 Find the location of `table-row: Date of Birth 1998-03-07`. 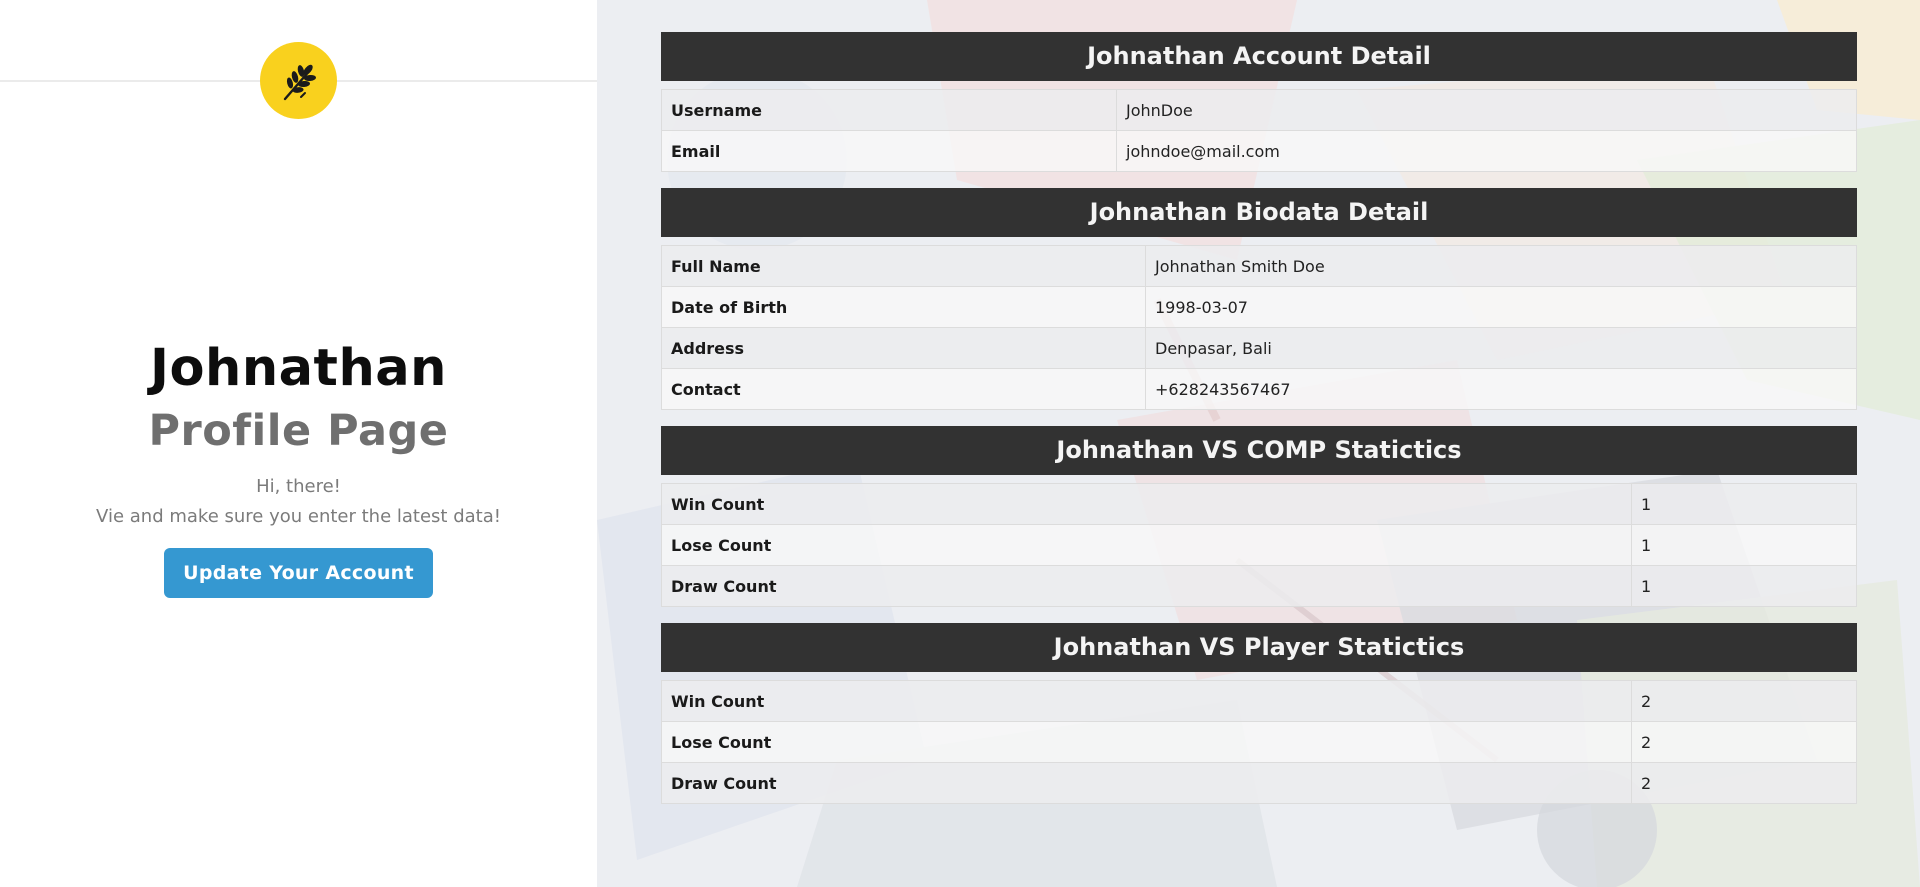

table-row: Date of Birth 1998-03-07 is located at coordinates (1259, 307).